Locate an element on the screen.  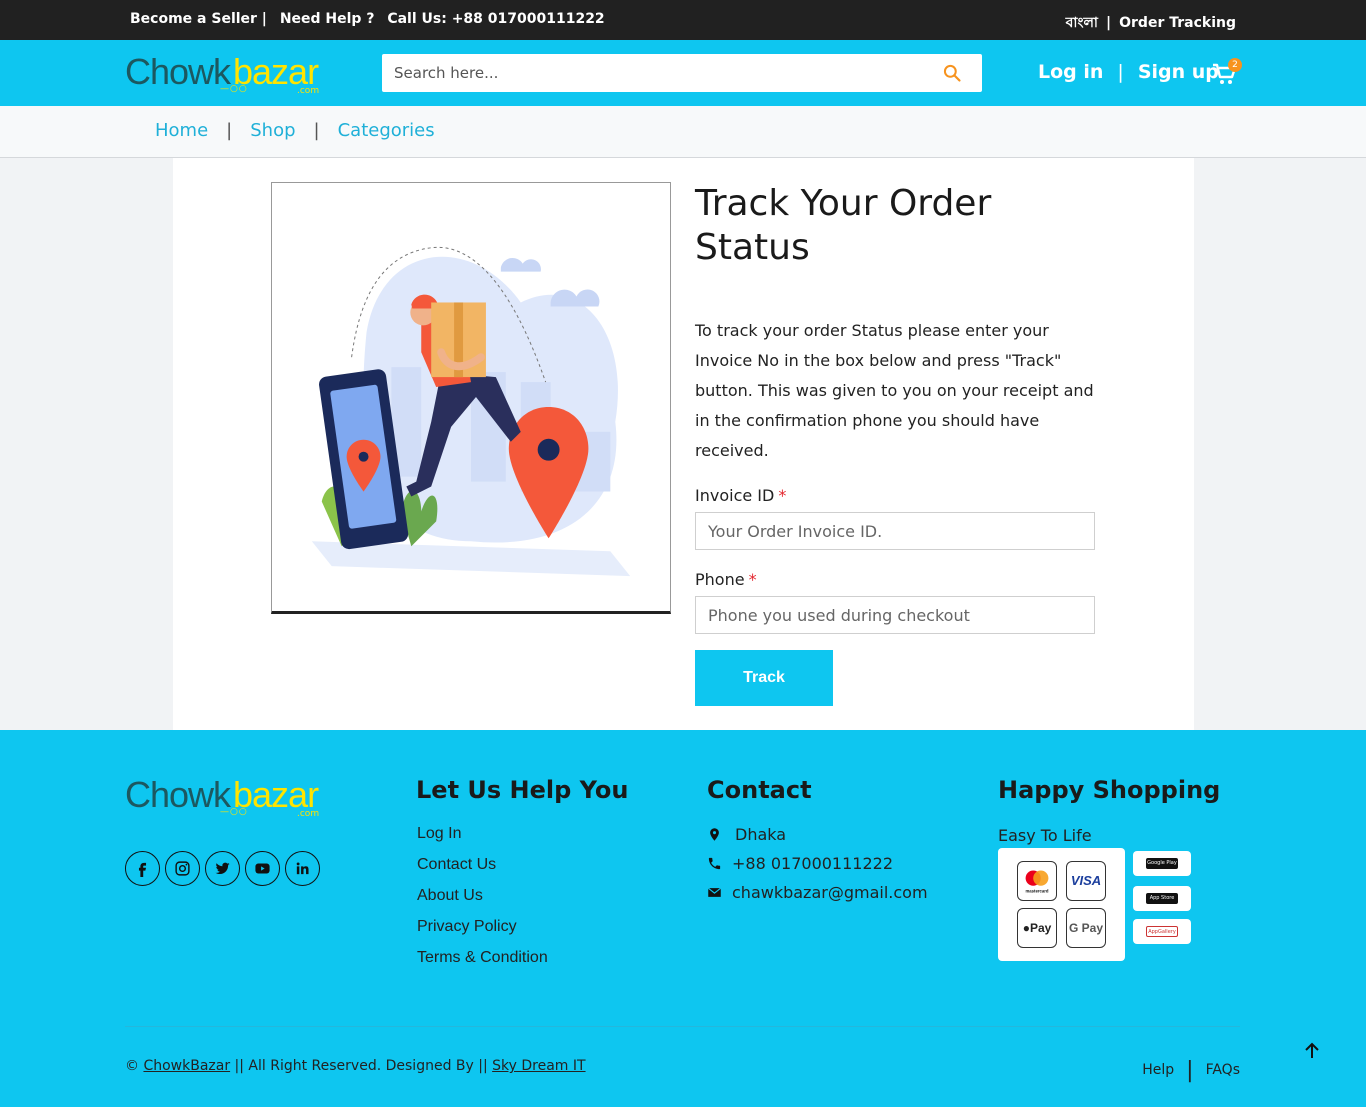
become-seller-link: Become a Seller | is located at coordinates (198, 19).